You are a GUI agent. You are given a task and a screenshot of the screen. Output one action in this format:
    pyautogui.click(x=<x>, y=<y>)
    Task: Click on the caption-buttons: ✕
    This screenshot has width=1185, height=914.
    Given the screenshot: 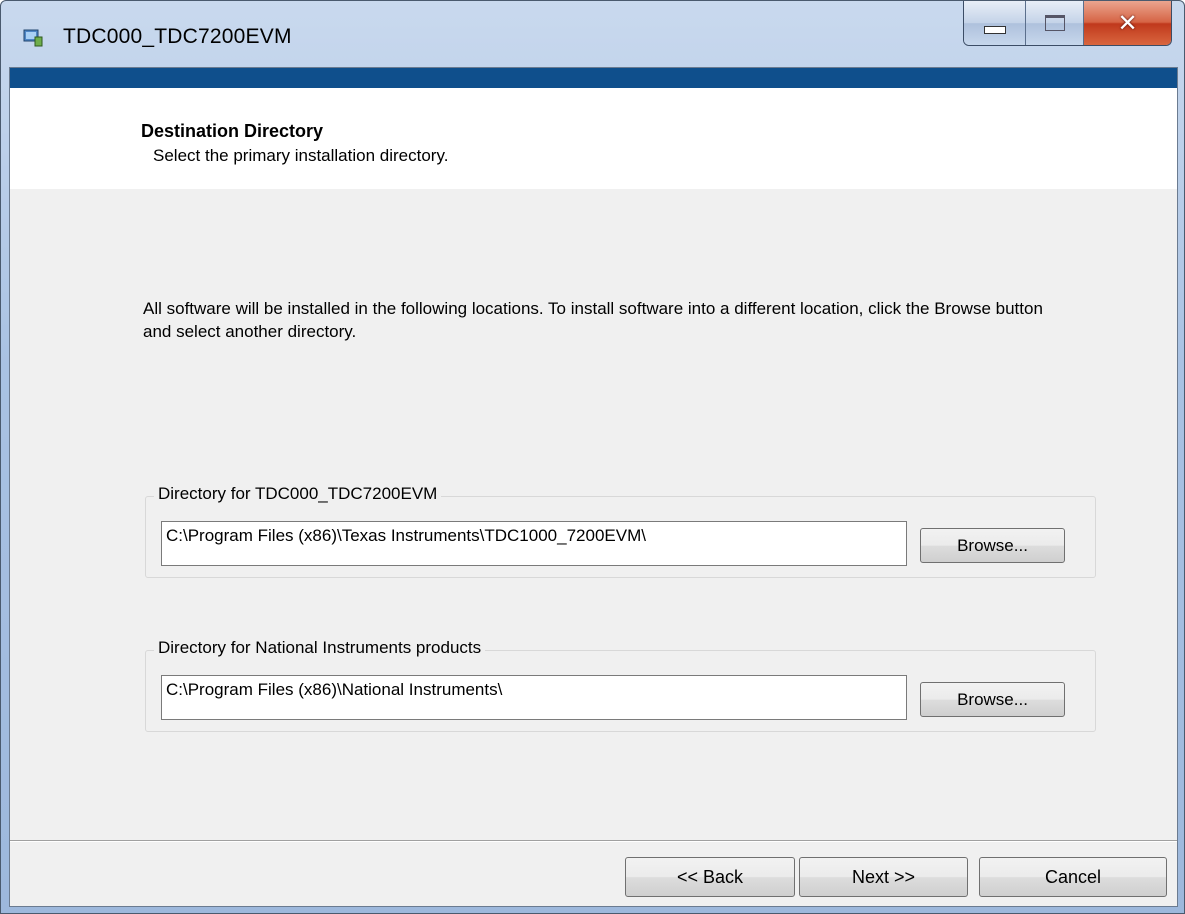 What is the action you would take?
    pyautogui.click(x=1067, y=23)
    